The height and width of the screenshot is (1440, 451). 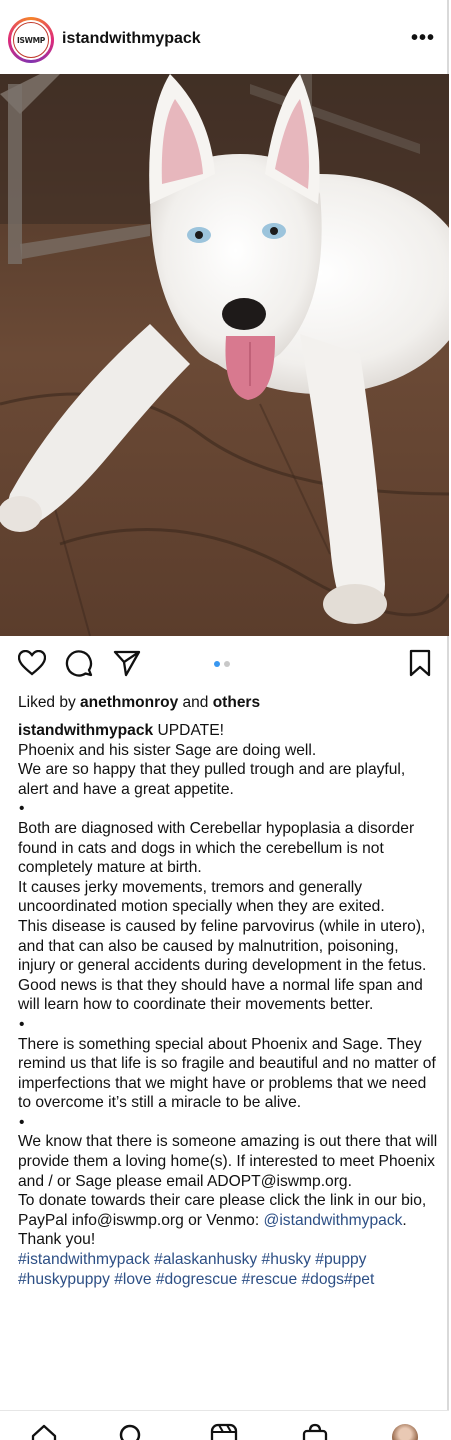 What do you see at coordinates (85, 730) in the screenshot?
I see `caption-username: istandwithmypack` at bounding box center [85, 730].